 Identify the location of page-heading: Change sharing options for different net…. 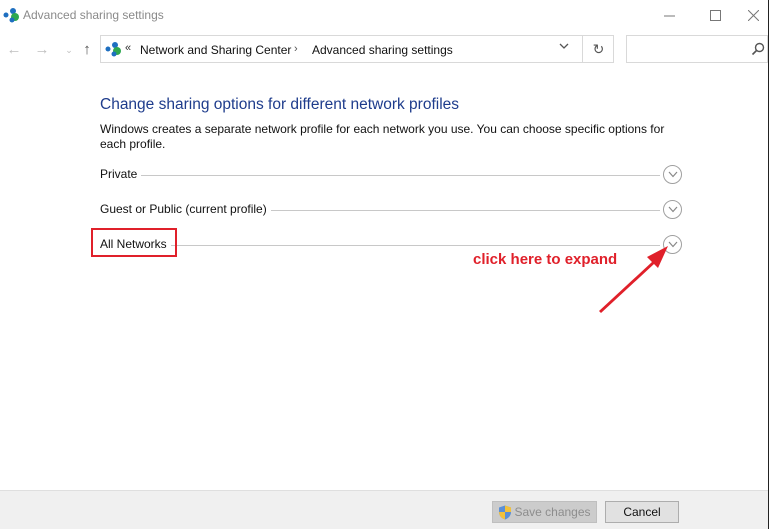
(280, 104).